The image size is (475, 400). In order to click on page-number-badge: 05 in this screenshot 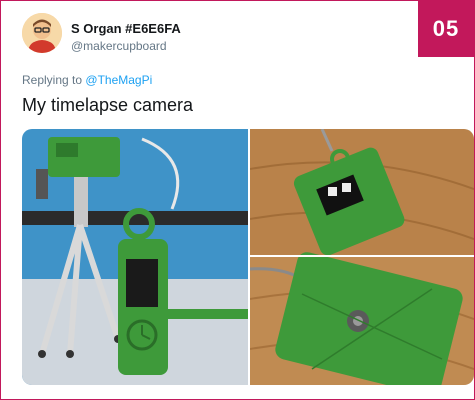, I will do `click(446, 29)`.